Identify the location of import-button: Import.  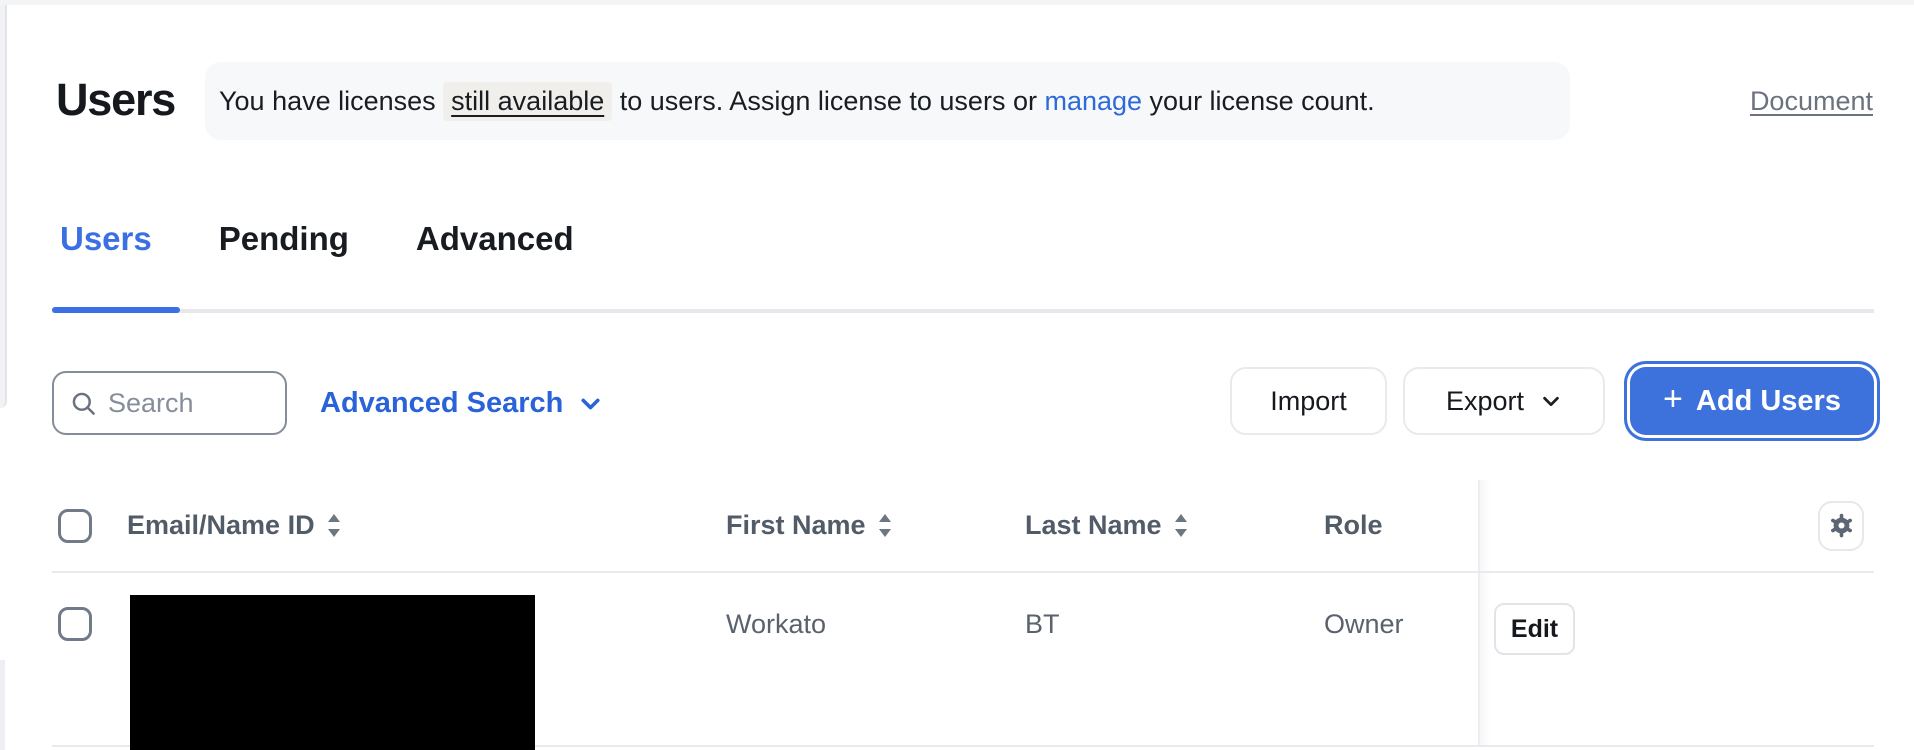
(1308, 401).